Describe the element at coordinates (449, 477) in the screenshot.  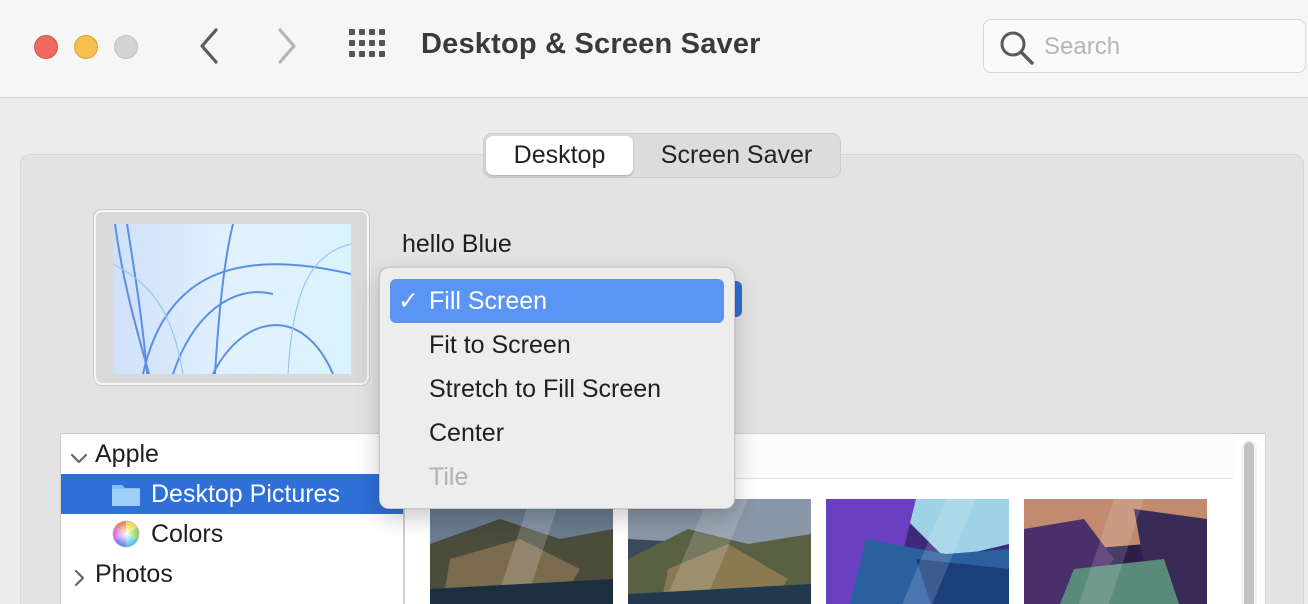
I see `menu-item-label: Tile` at that location.